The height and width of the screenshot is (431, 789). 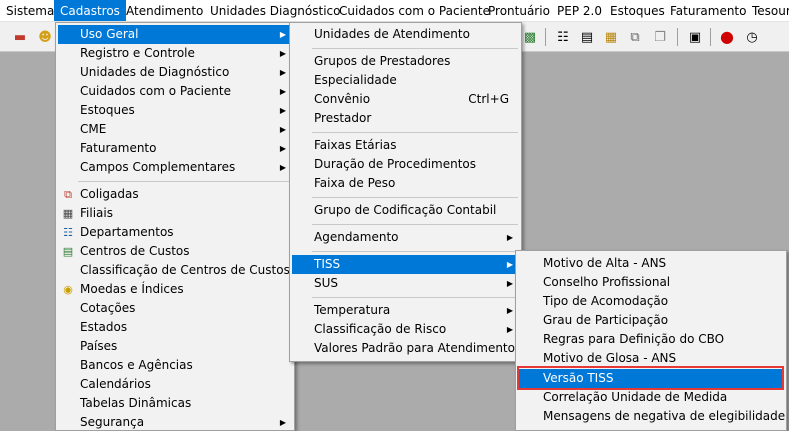 I want to click on menu-item-valores-padrao-atendimento: Valores Padrão para Atendimento, so click(x=405, y=348).